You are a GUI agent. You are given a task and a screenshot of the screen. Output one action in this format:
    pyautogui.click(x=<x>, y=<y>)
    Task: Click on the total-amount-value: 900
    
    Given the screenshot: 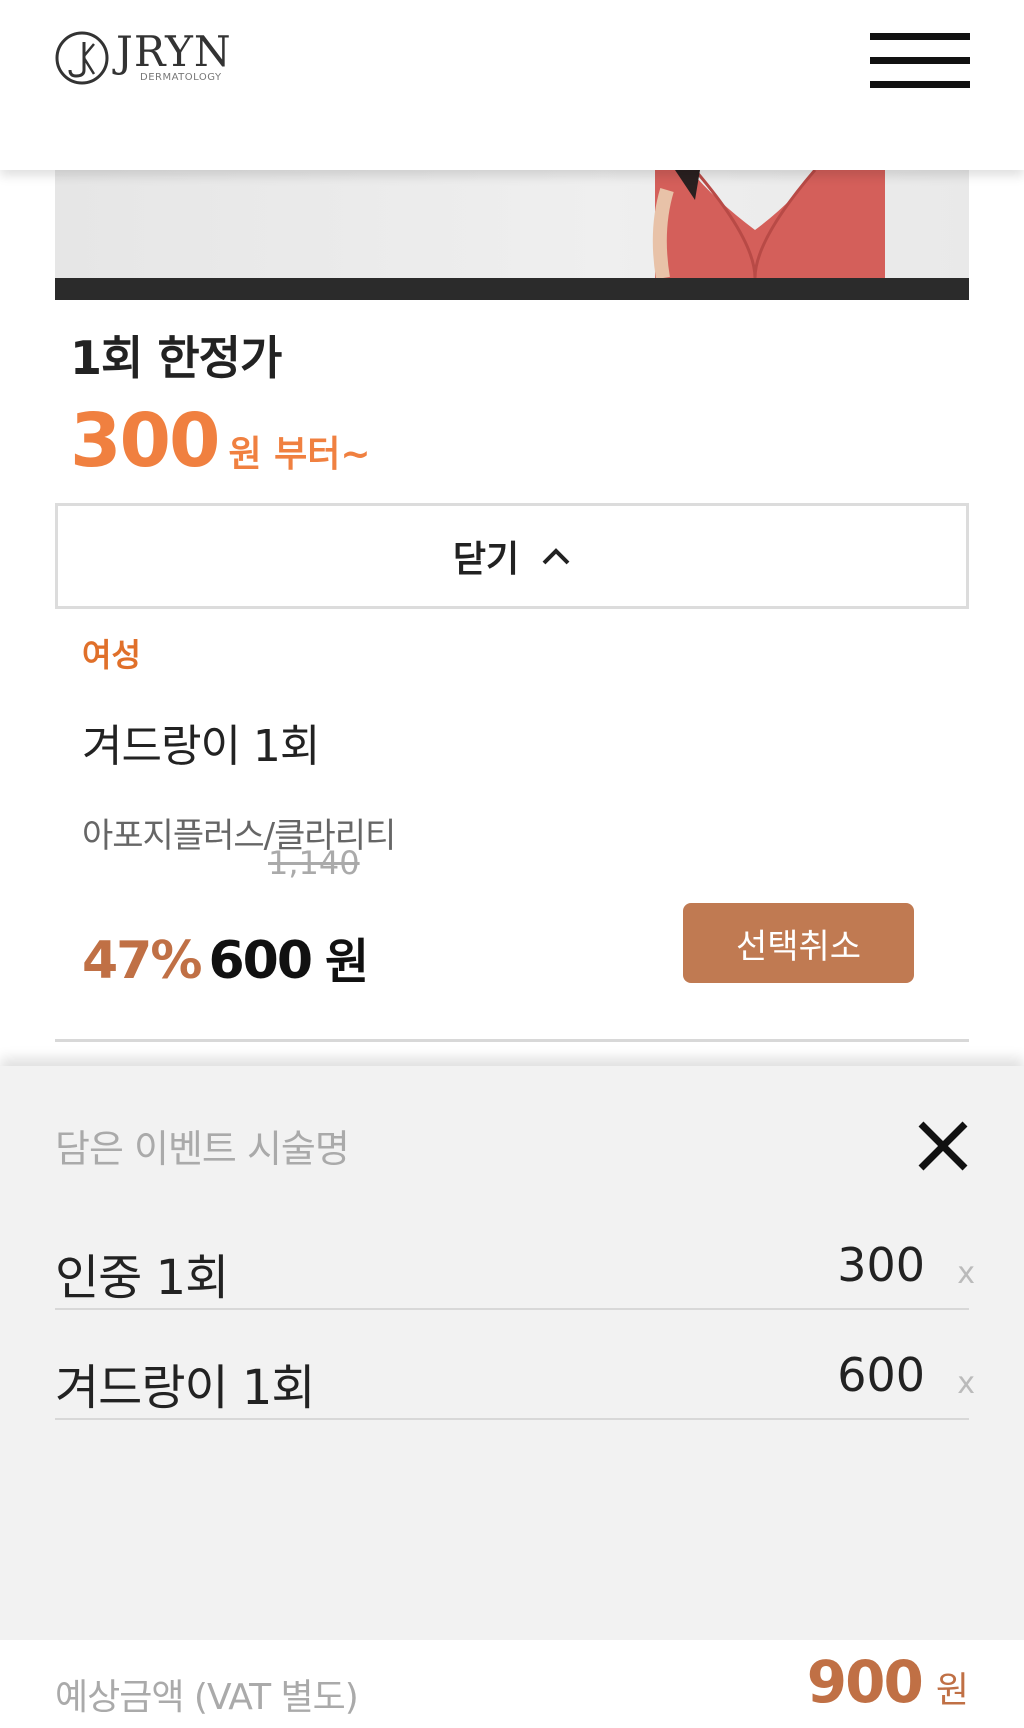 What is the action you would take?
    pyautogui.click(x=865, y=1682)
    